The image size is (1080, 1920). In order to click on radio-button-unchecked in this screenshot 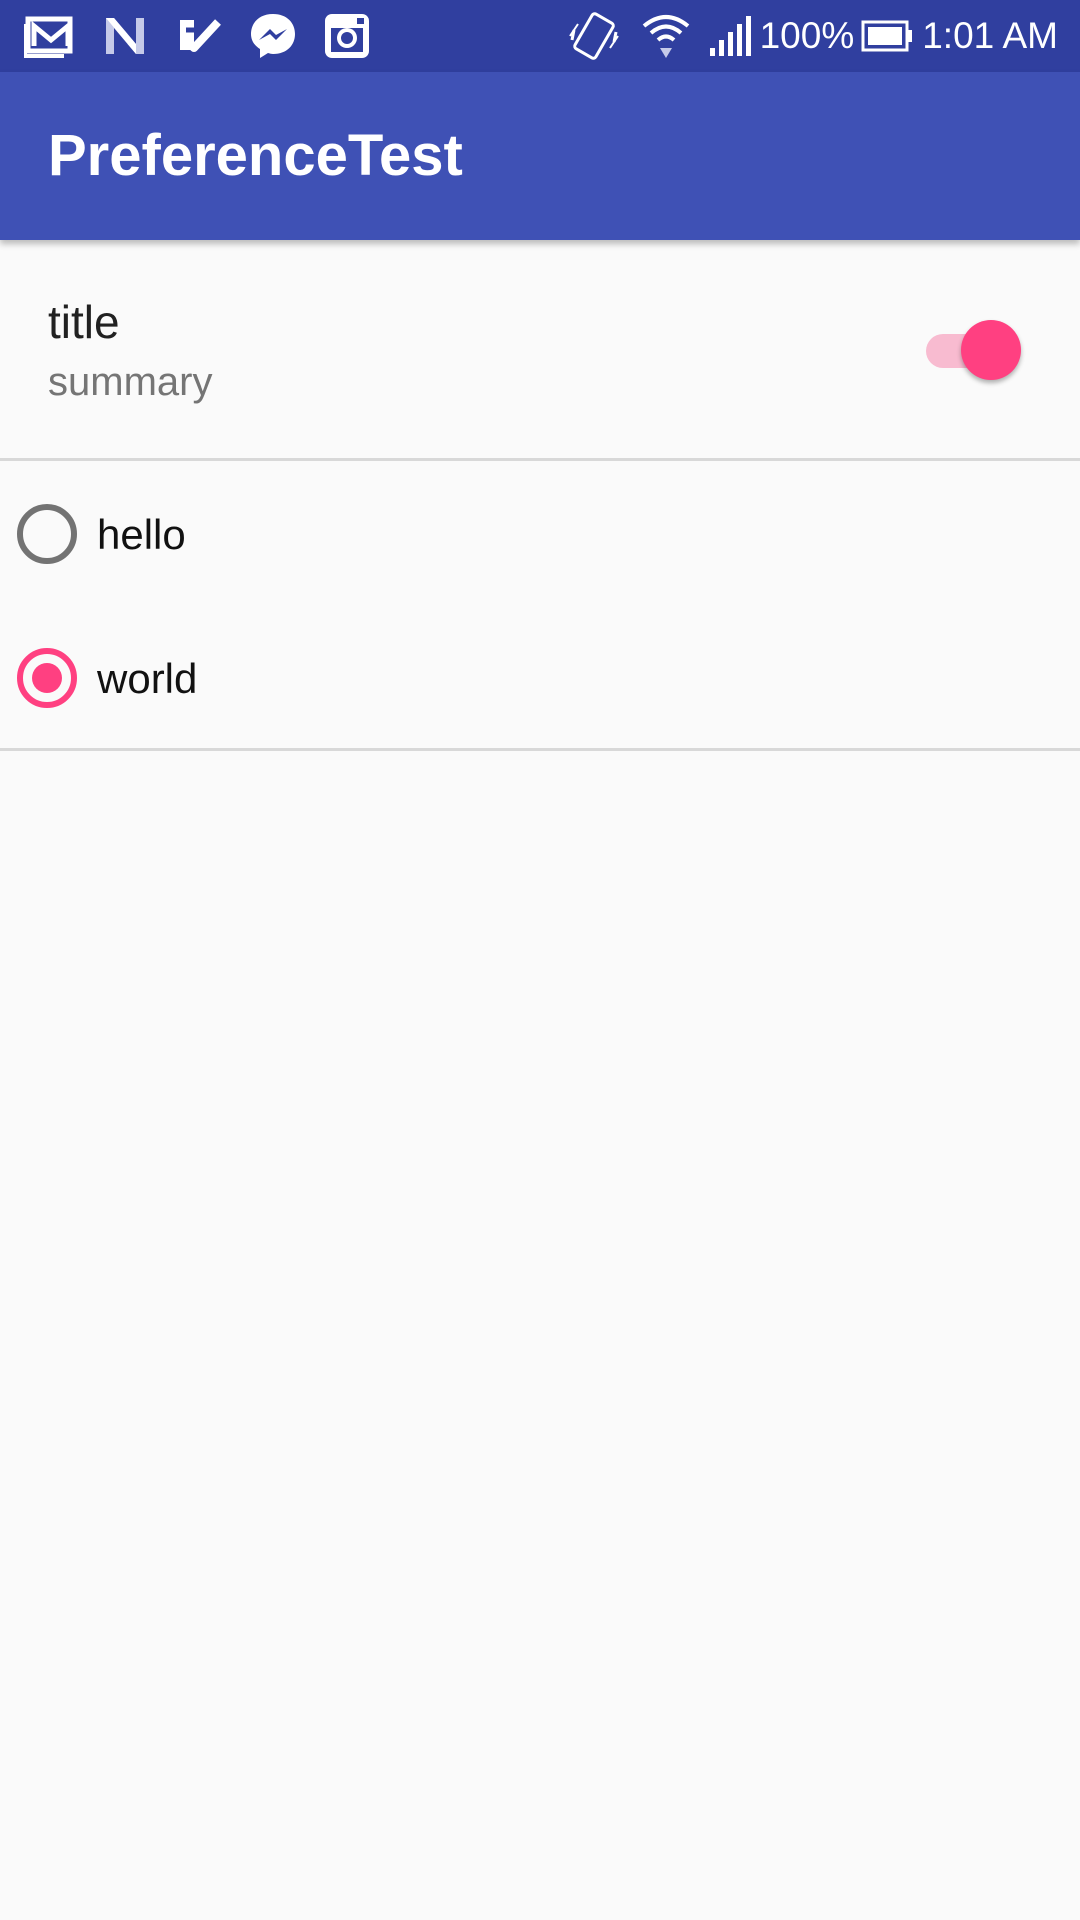, I will do `click(47, 534)`.